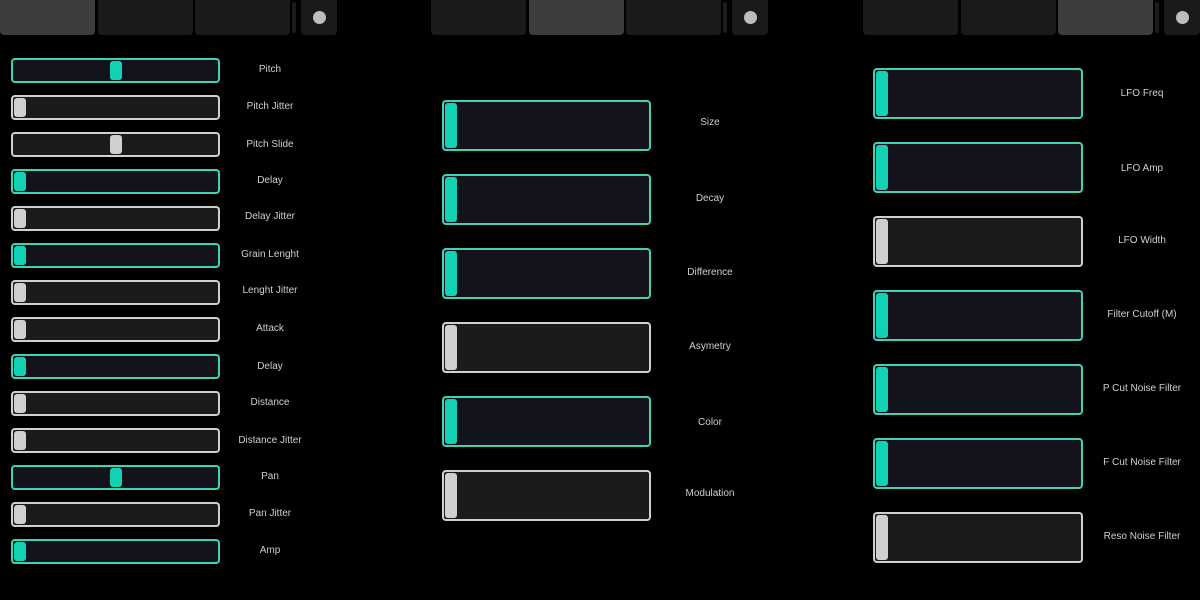 The width and height of the screenshot is (1200, 600). What do you see at coordinates (115, 440) in the screenshot?
I see `slider-distance-jitter` at bounding box center [115, 440].